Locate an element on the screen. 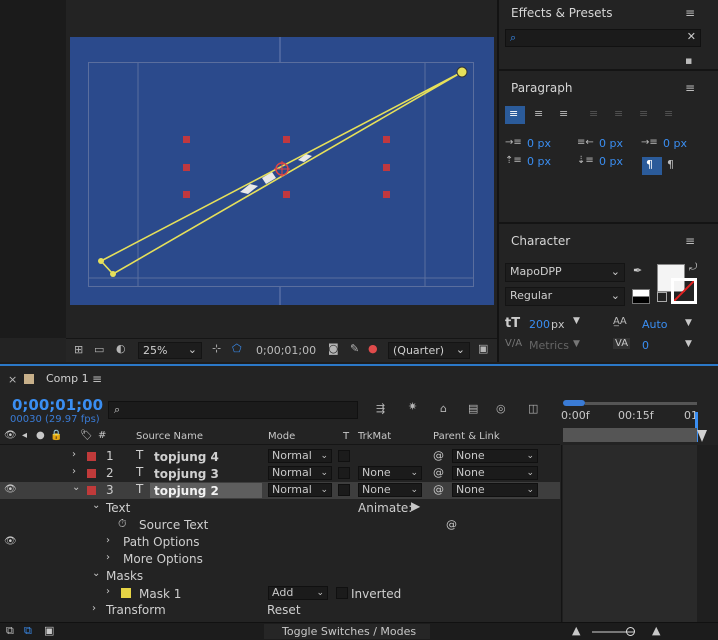 The height and width of the screenshot is (640, 718). column-t: T is located at coordinates (346, 436).